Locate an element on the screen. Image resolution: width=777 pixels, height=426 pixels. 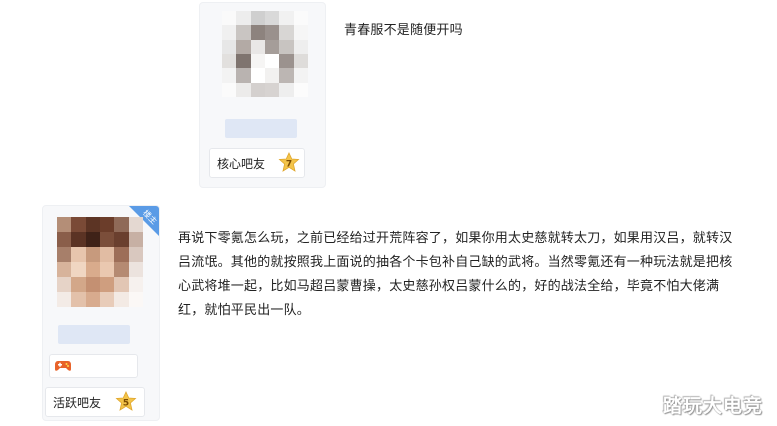
author-card: 楼主 活跃吧友 5 is located at coordinates (101, 313).